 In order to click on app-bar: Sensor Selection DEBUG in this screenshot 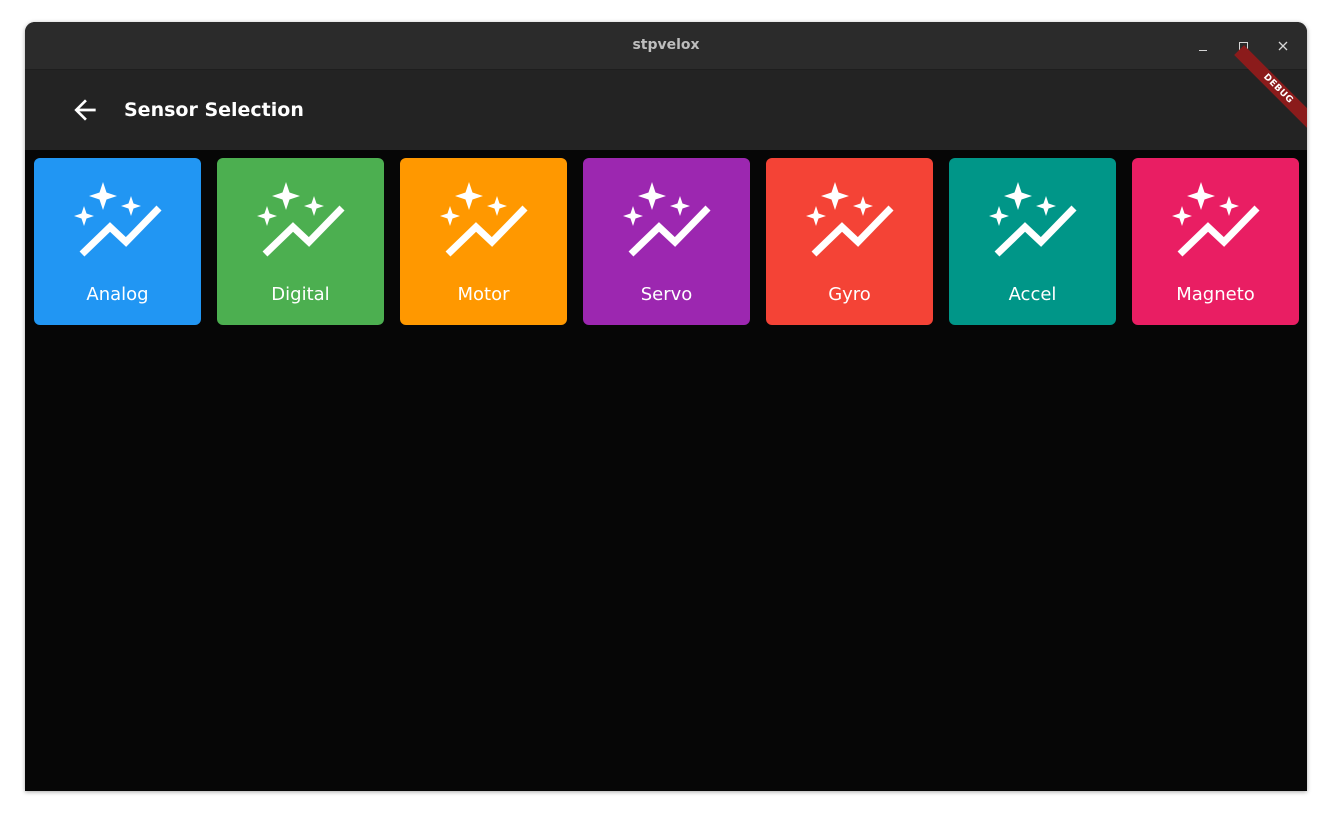, I will do `click(666, 97)`.